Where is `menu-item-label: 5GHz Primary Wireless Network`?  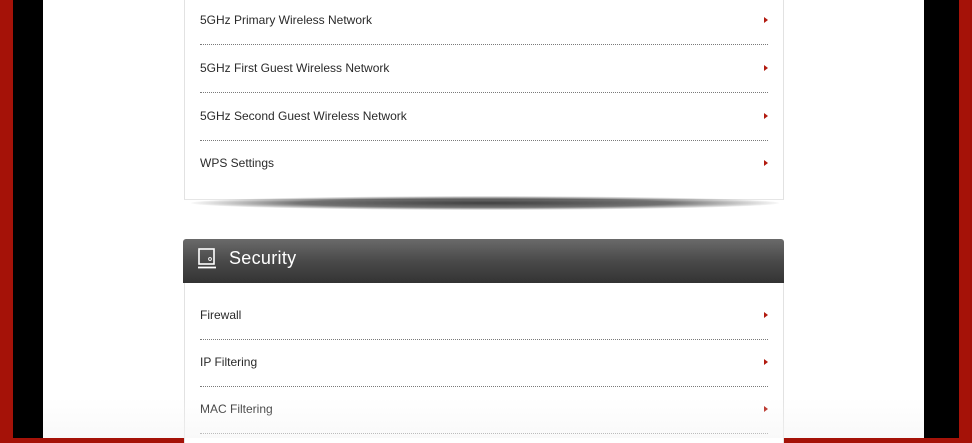 menu-item-label: 5GHz Primary Wireless Network is located at coordinates (286, 20).